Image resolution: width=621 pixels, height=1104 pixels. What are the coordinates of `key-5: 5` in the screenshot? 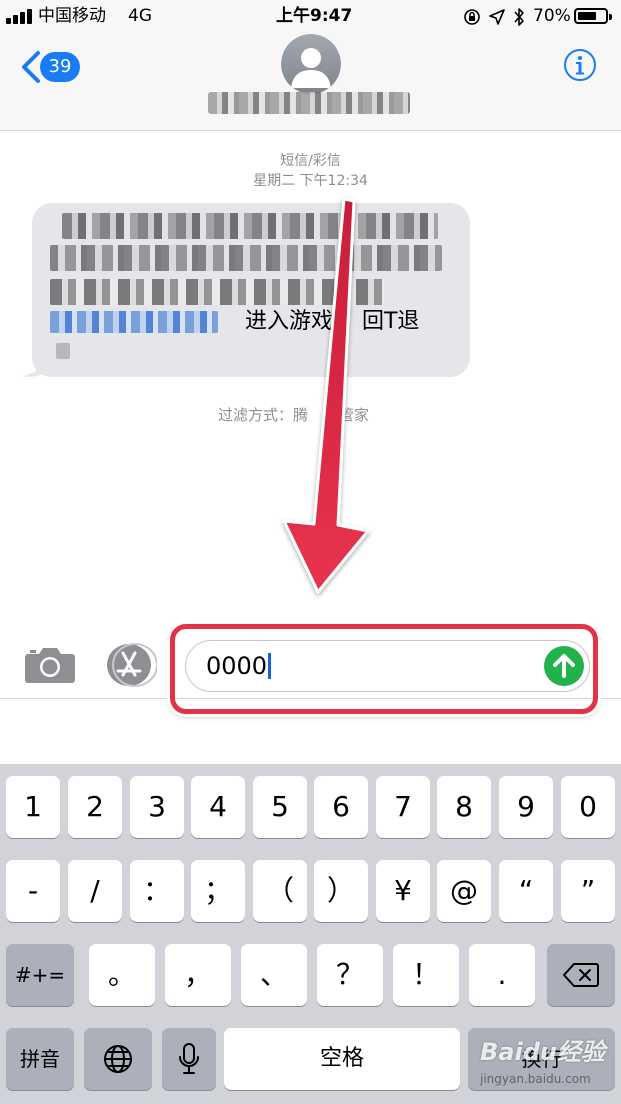 It's located at (280, 807).